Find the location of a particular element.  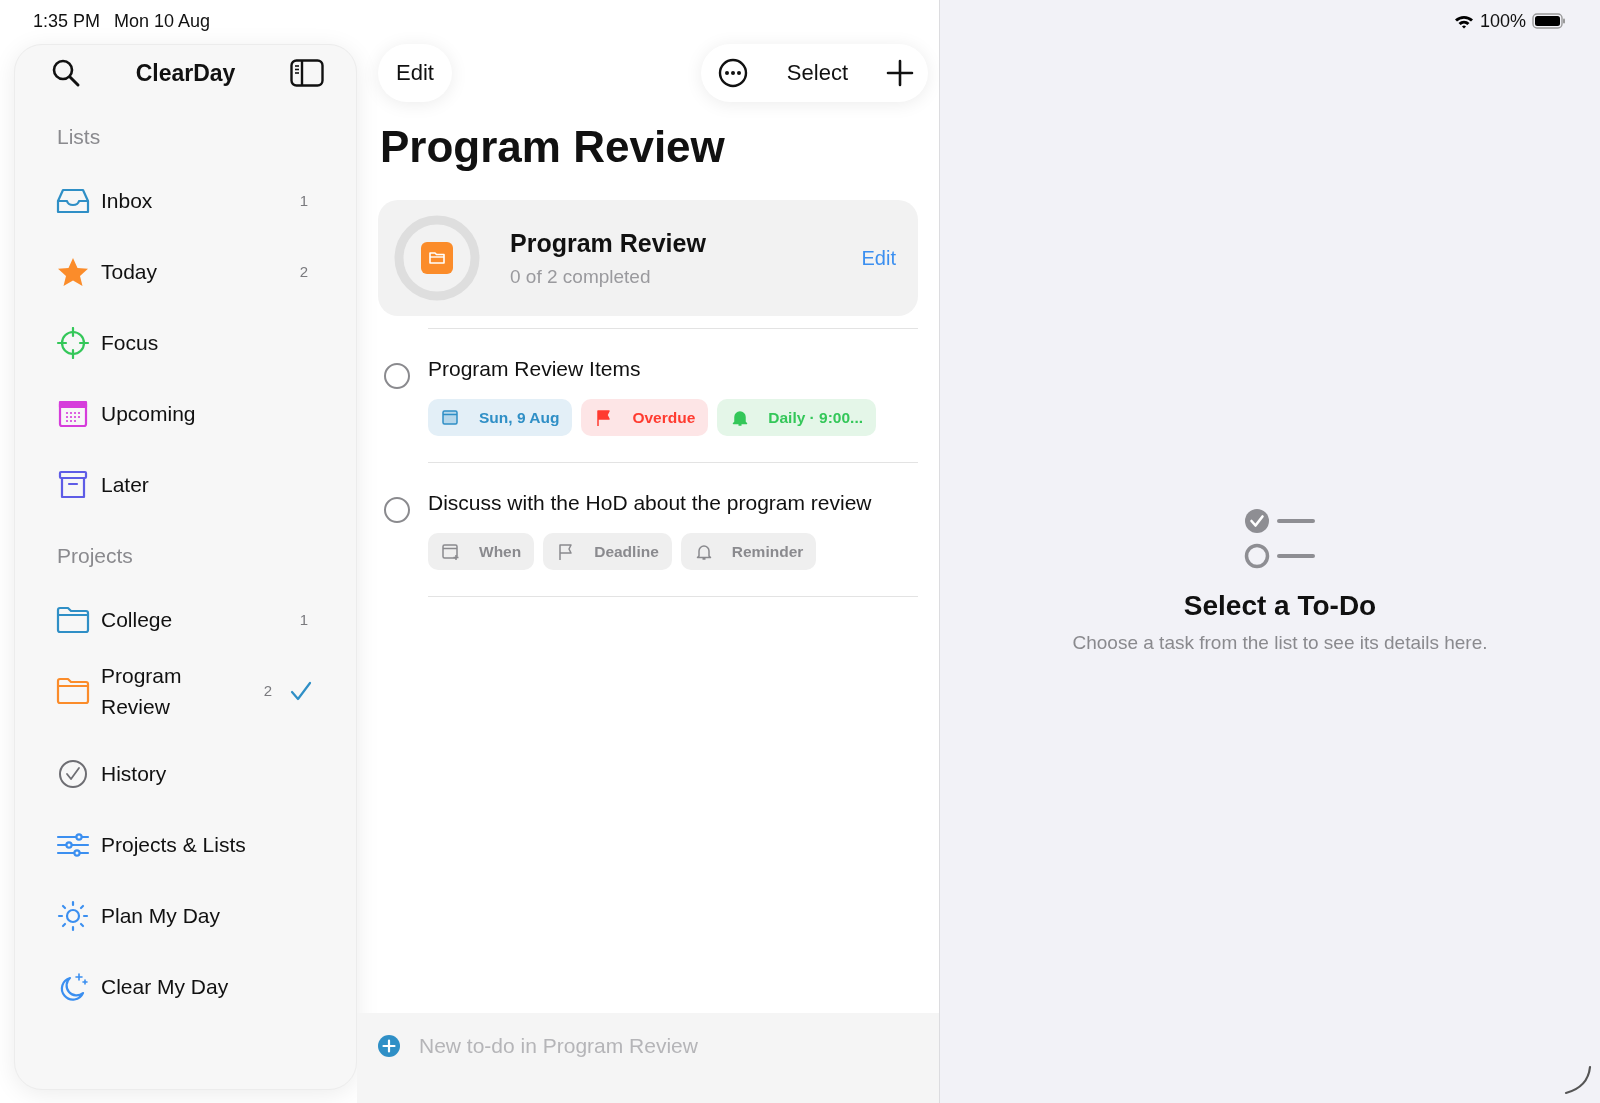

section-heading: Projects is located at coordinates (95, 556).